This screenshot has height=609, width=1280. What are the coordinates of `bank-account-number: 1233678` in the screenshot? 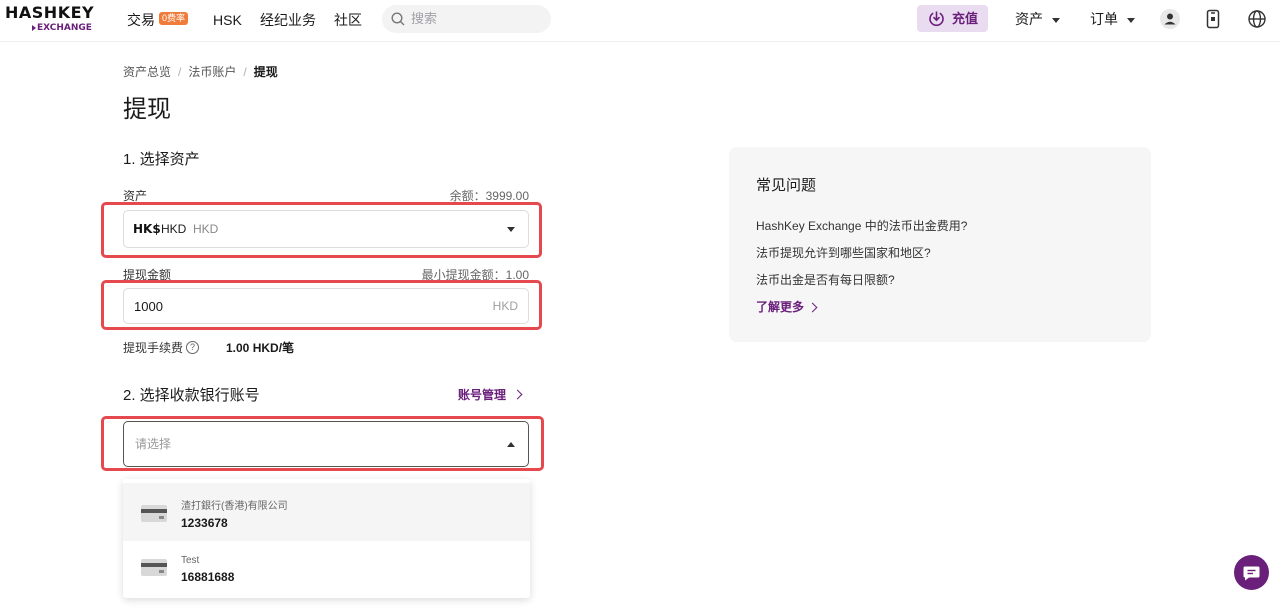 It's located at (204, 523).